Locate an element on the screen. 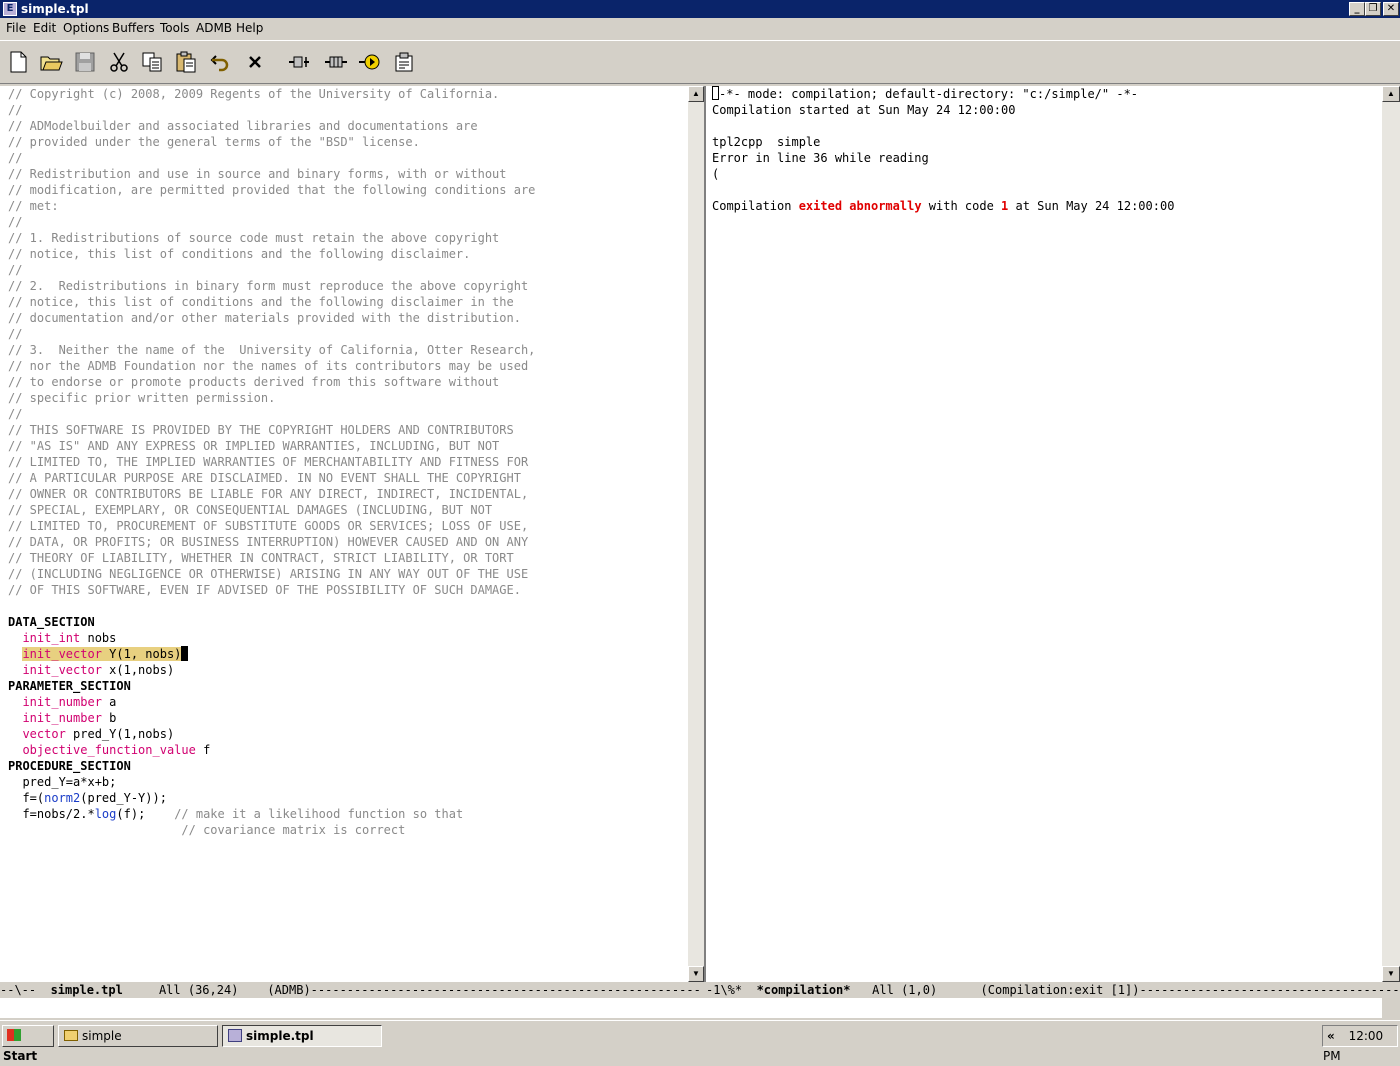  paste-icon is located at coordinates (186, 62).